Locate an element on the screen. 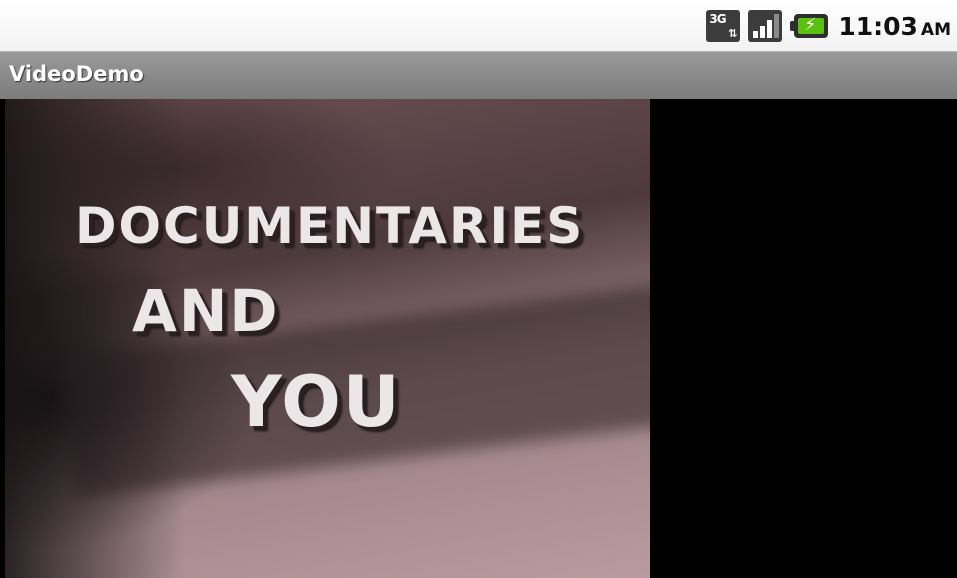 The width and height of the screenshot is (957, 578). app-title-bar: VideoDemo is located at coordinates (478, 75).